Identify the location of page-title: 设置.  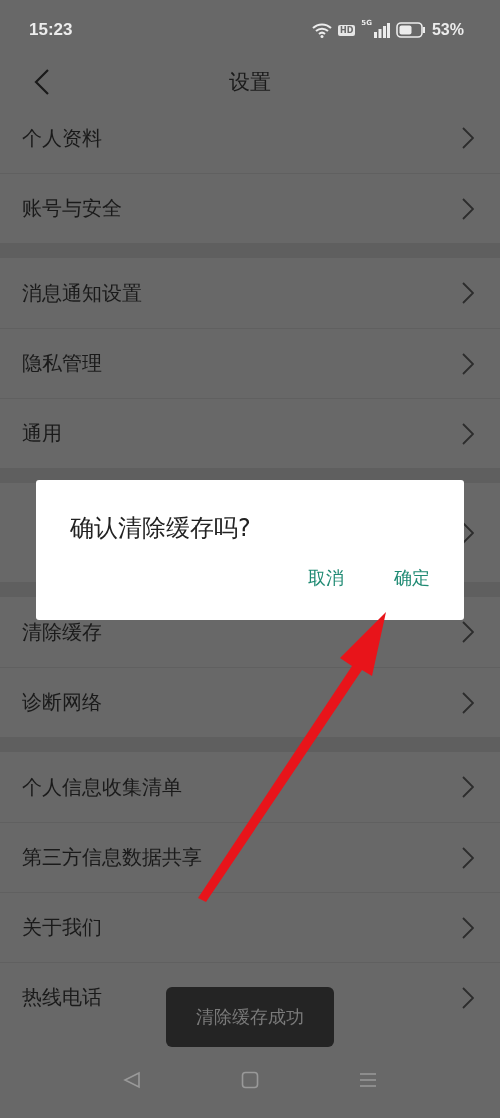
(250, 82).